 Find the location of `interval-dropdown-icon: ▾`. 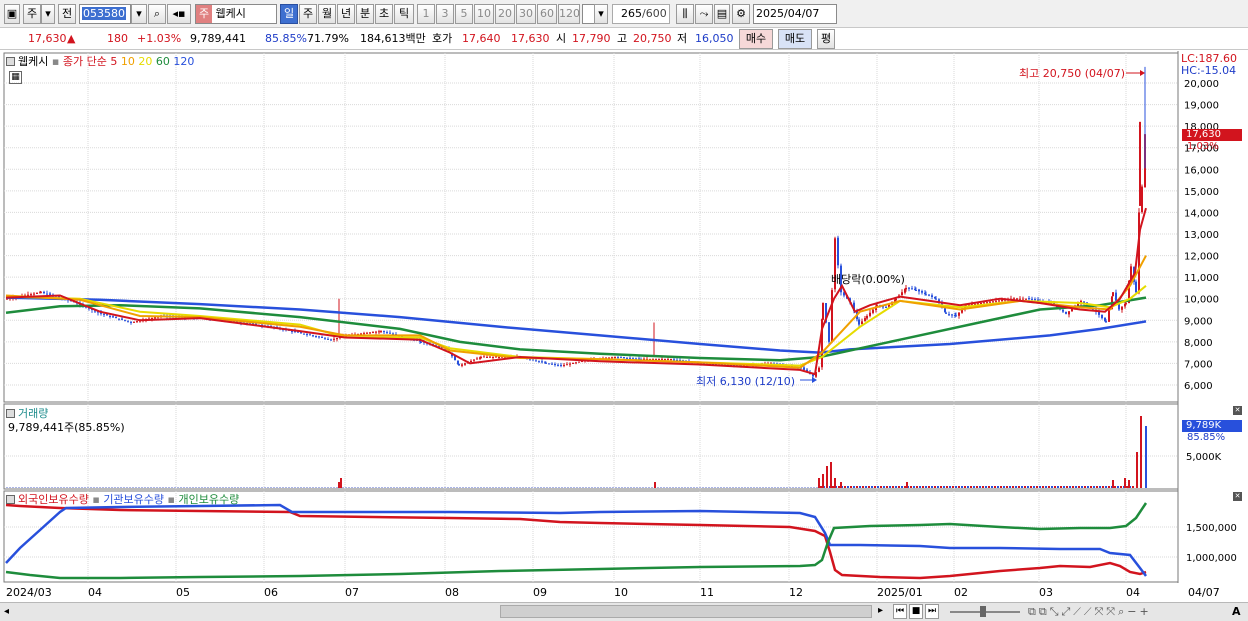

interval-dropdown-icon: ▾ is located at coordinates (601, 14).